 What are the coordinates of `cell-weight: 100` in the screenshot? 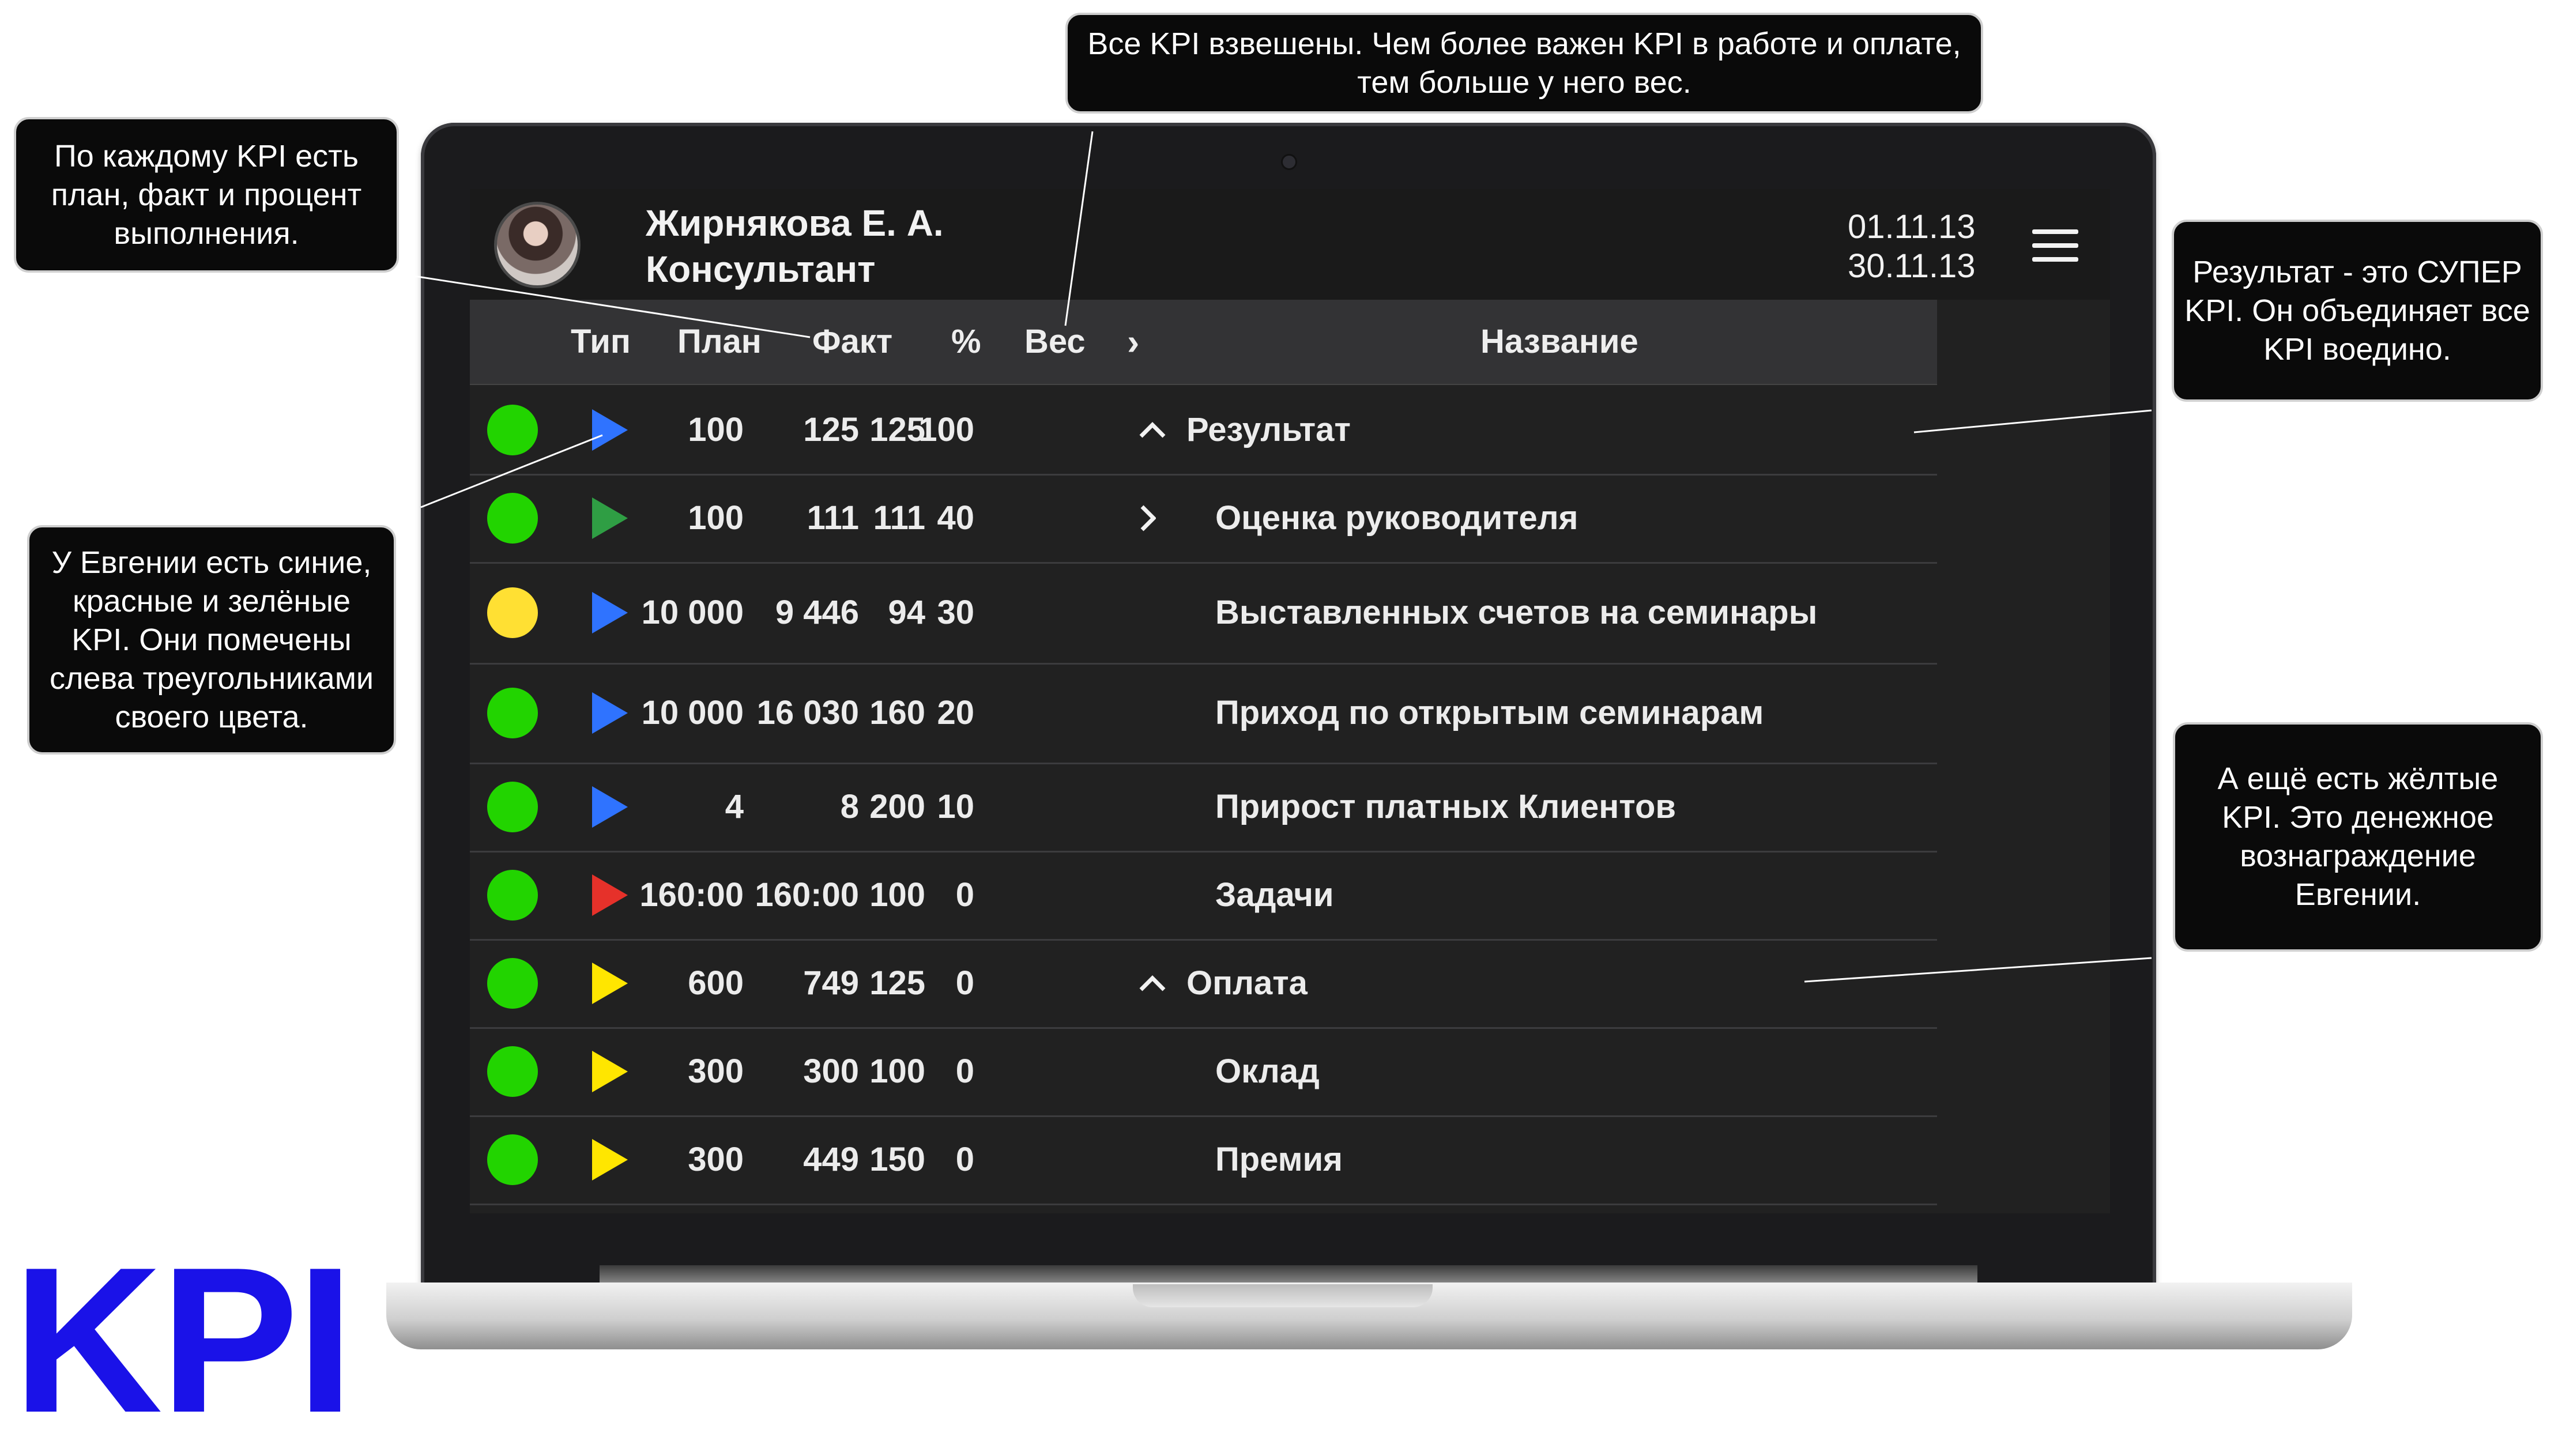 It's located at (946, 430).